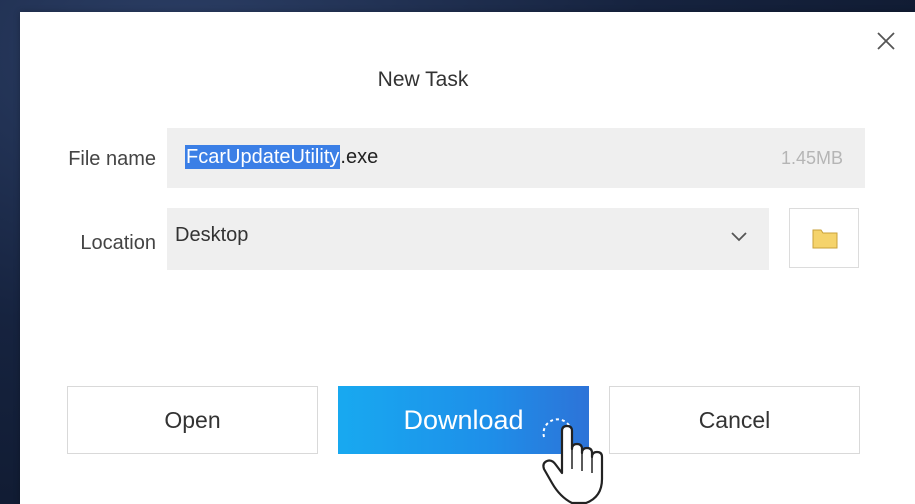 The height and width of the screenshot is (504, 915). Describe the element at coordinates (192, 420) in the screenshot. I see `open-button: Open` at that location.